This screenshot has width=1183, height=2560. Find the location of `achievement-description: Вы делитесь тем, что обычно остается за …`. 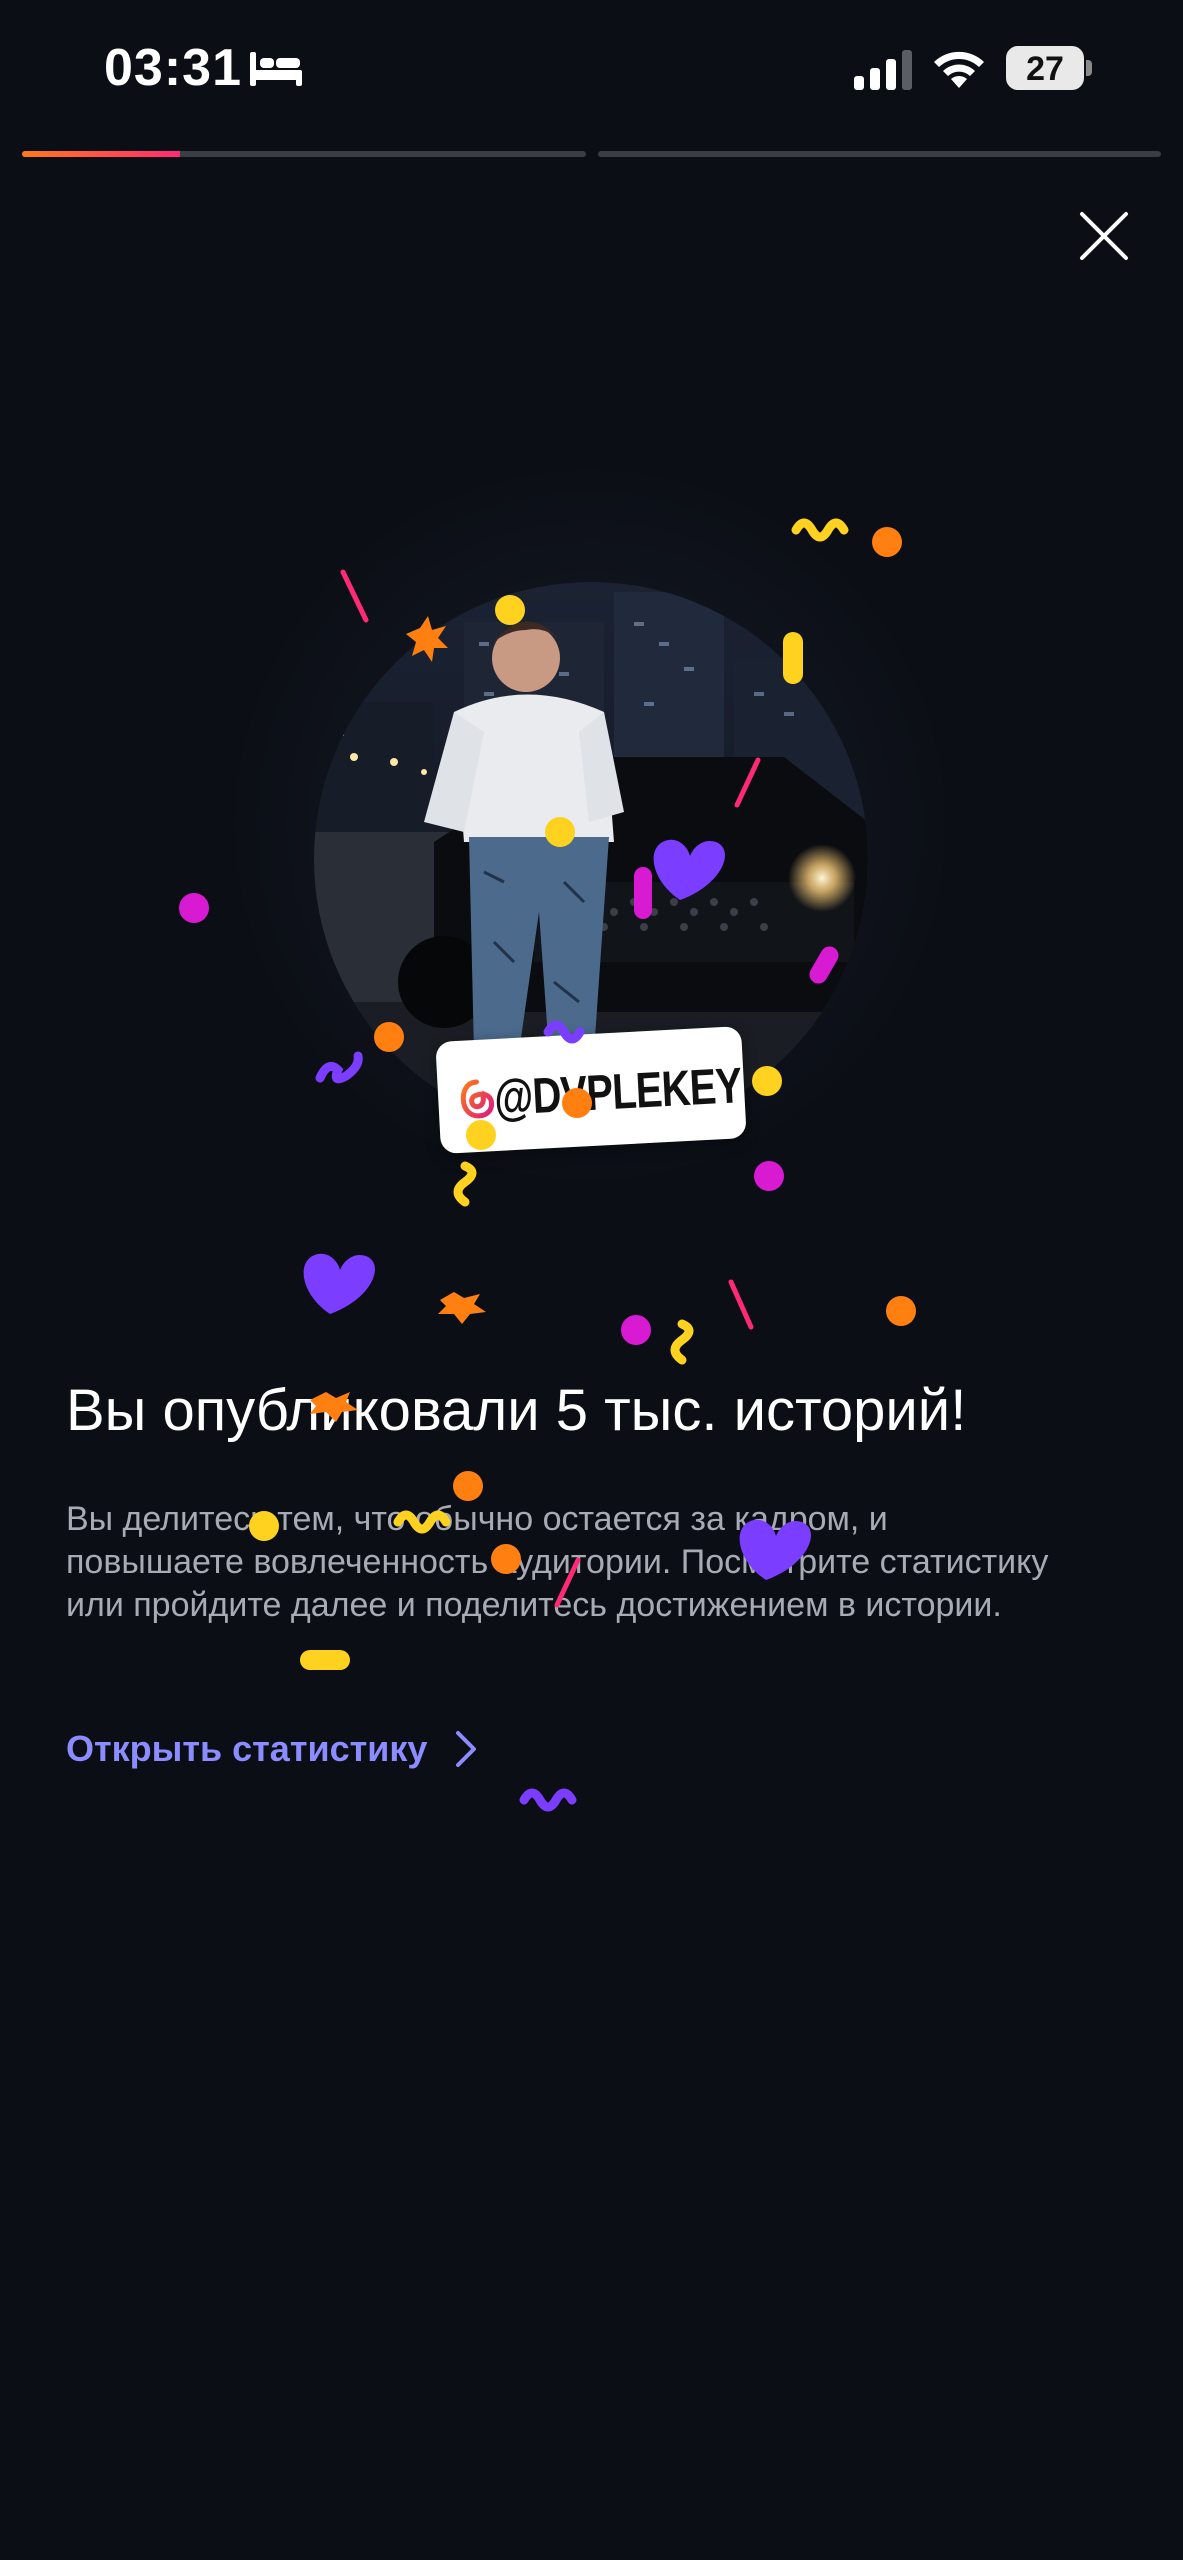

achievement-description: Вы делитесь тем, что обычно остается за … is located at coordinates (557, 1562).